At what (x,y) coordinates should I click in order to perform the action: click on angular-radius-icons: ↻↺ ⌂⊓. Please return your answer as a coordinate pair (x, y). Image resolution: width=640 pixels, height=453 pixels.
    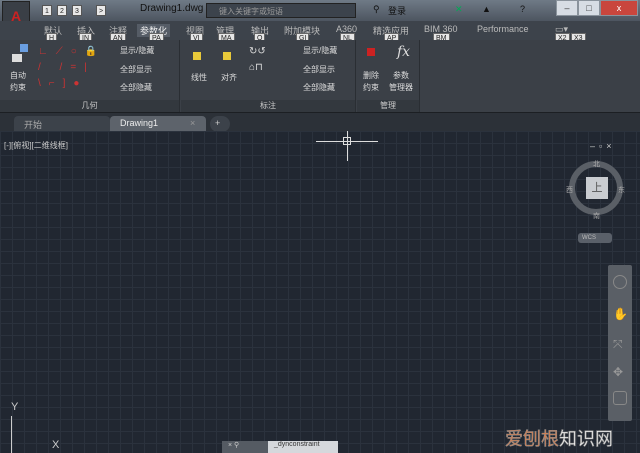
    Looking at the image, I should click on (257, 60).